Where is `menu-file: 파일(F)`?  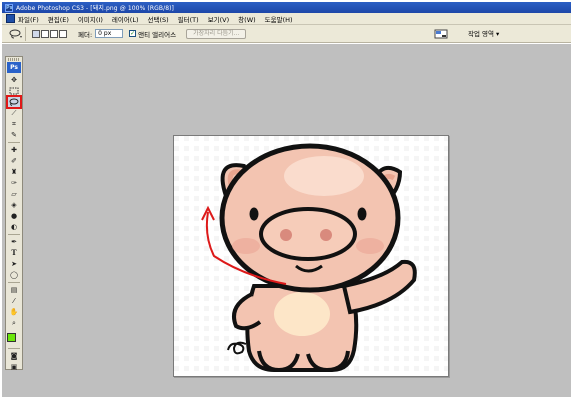
menu-file: 파일(F) is located at coordinates (28, 19).